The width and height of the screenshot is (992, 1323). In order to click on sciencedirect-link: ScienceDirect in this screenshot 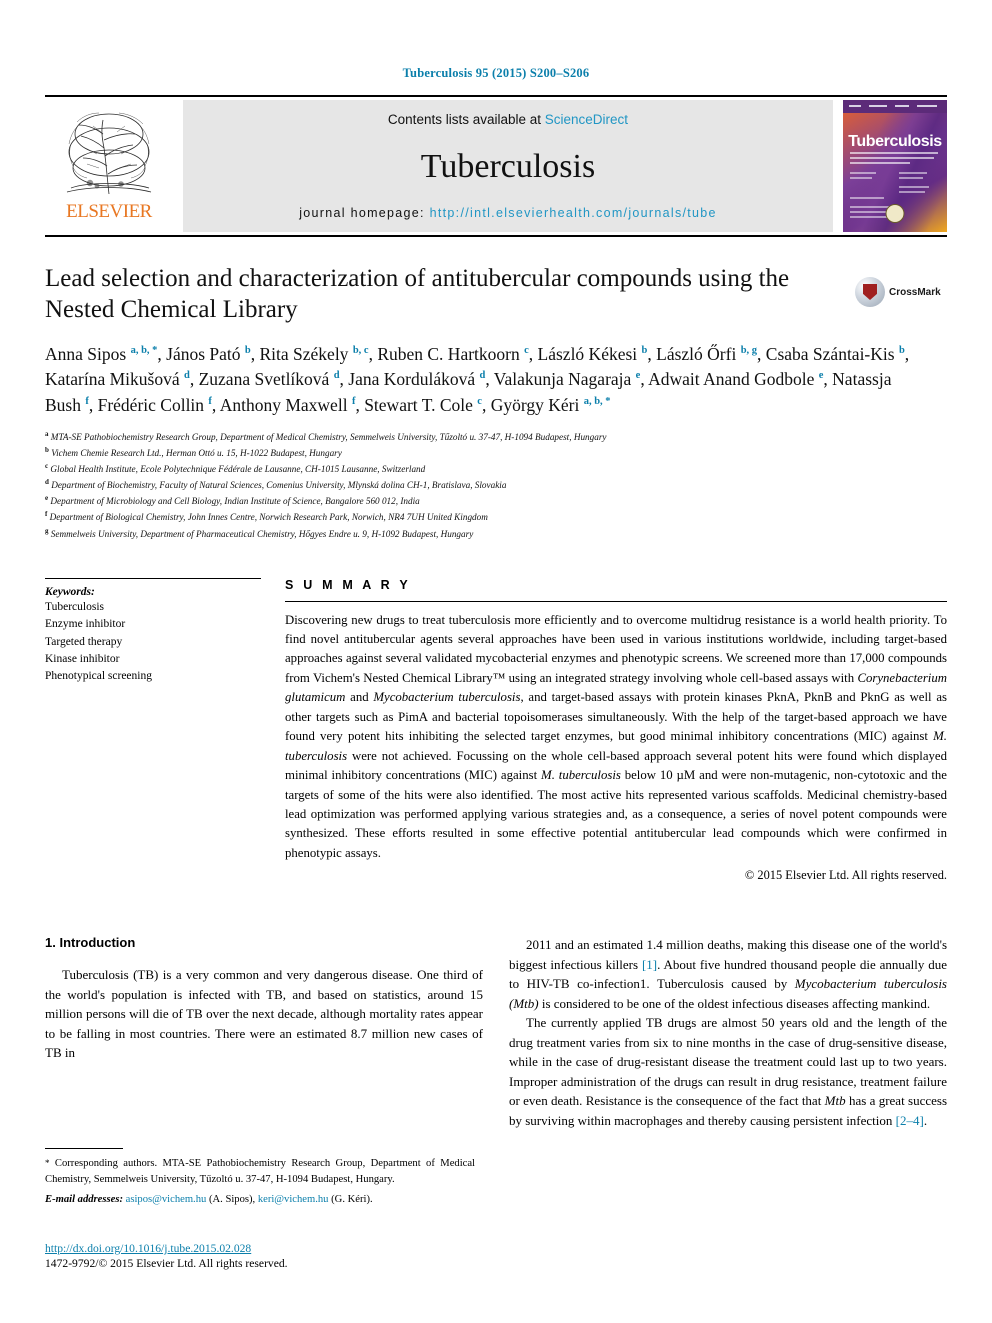, I will do `click(586, 119)`.